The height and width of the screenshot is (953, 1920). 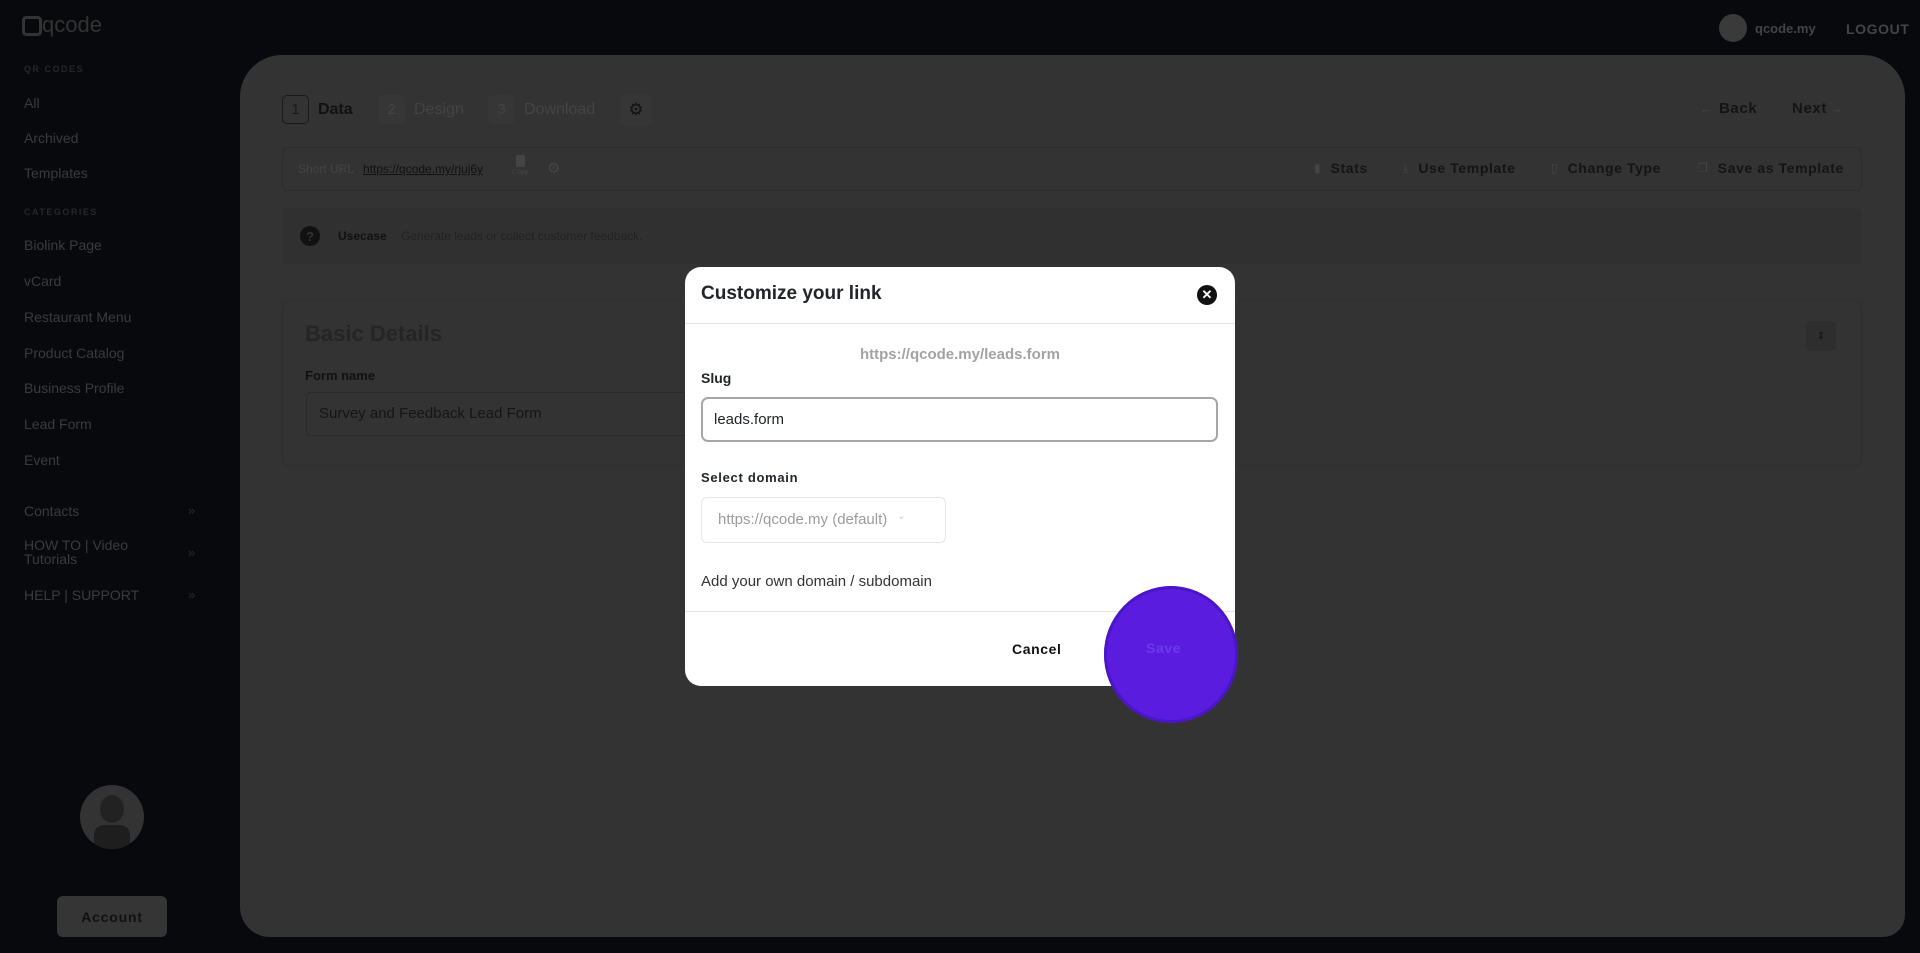 I want to click on logo-mark-icon, so click(x=32, y=26).